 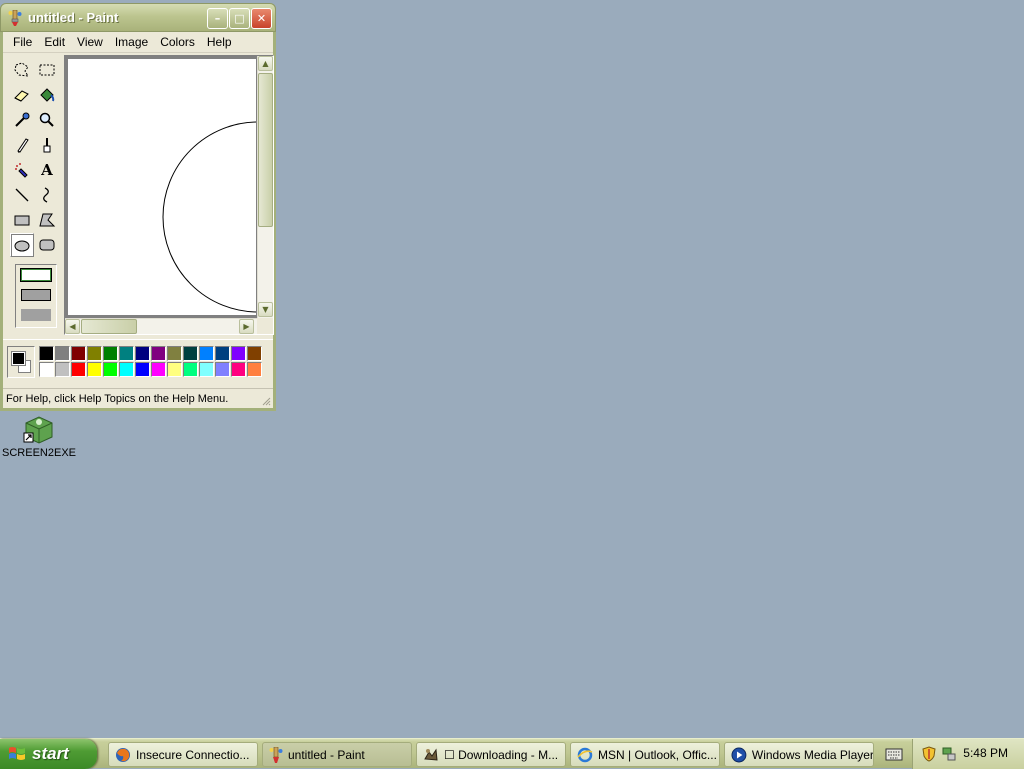 What do you see at coordinates (894, 754) in the screenshot?
I see `keyboard-icon` at bounding box center [894, 754].